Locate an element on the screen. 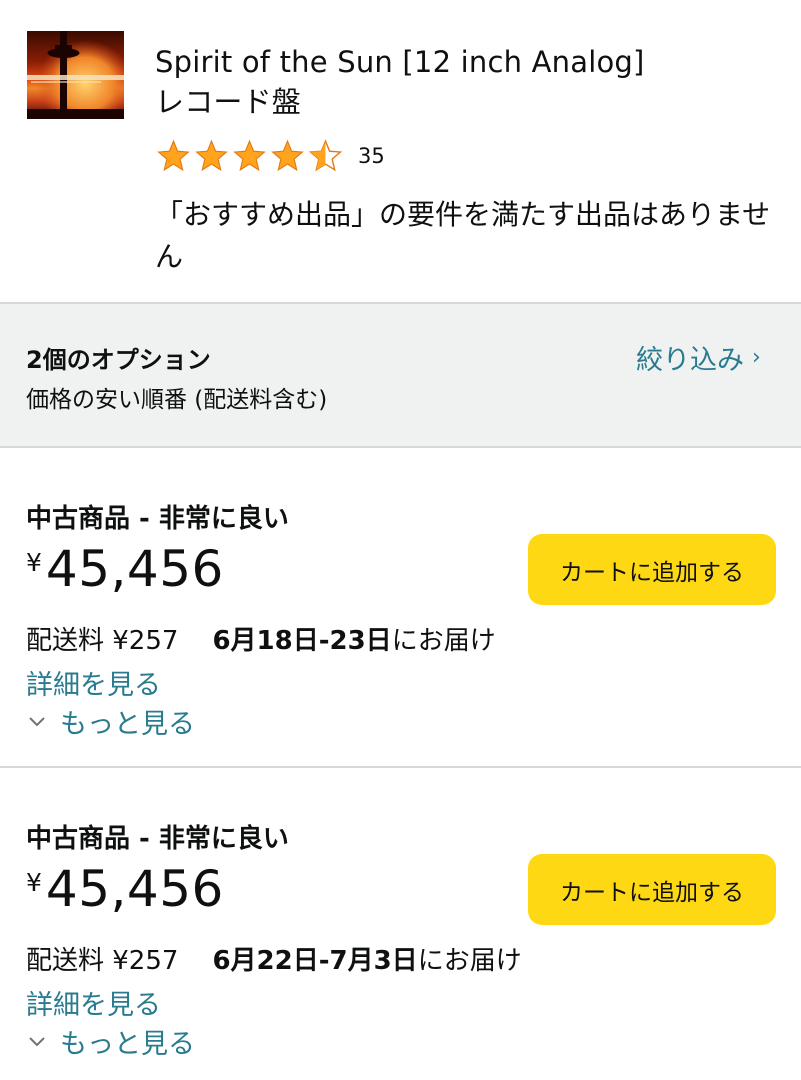 This screenshot has width=801, height=1080. shipping-info: 配送料 ¥257 6月22日-7月3日 にお届け is located at coordinates (274, 958).